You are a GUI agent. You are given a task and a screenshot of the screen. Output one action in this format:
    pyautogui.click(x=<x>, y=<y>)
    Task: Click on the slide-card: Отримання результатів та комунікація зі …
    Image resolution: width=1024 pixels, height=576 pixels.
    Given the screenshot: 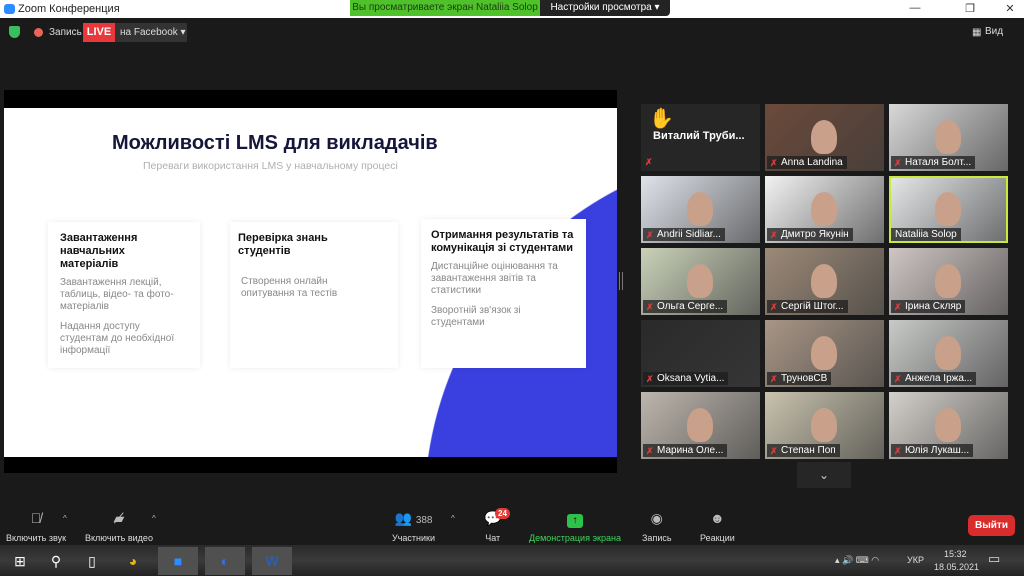 What is the action you would take?
    pyautogui.click(x=503, y=293)
    